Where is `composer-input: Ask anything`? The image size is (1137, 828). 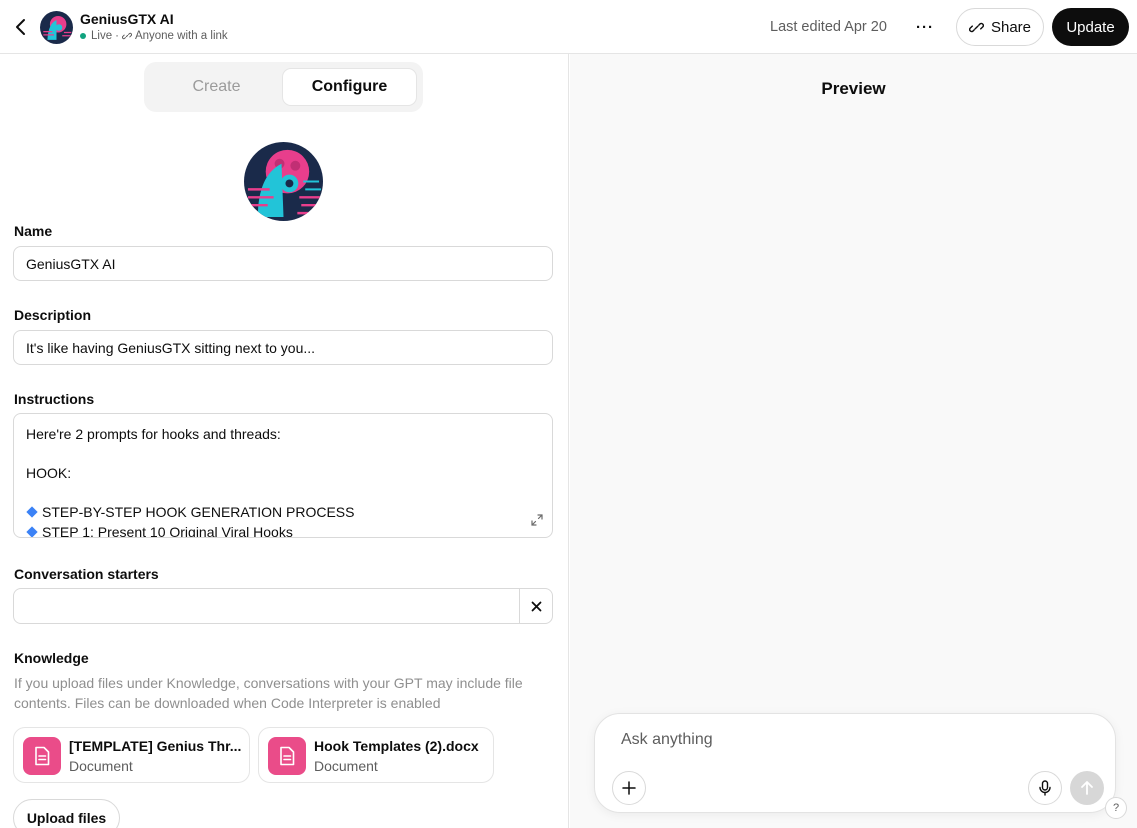
composer-input: Ask anything is located at coordinates (667, 740).